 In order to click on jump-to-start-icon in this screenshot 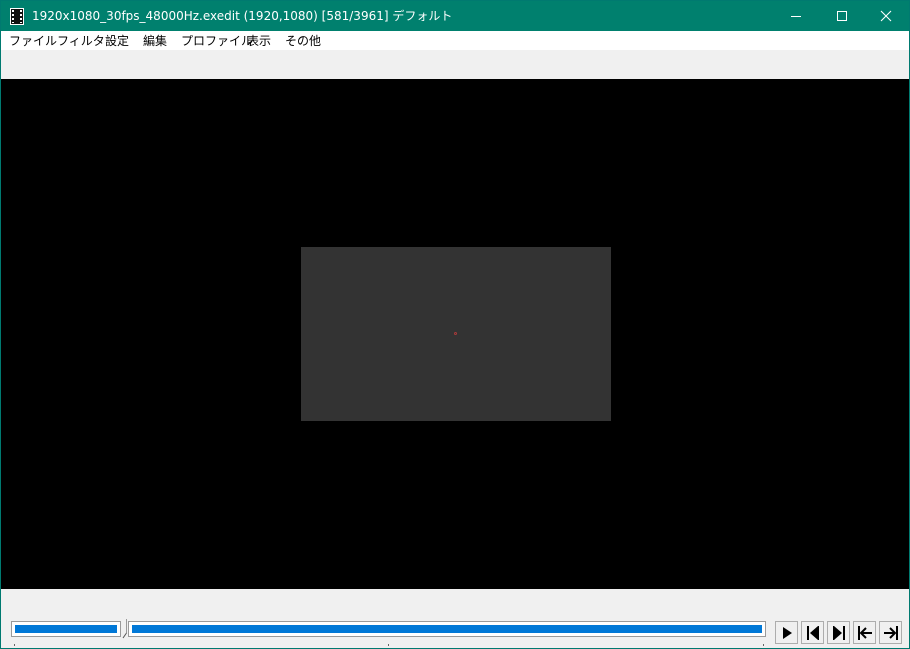, I will do `click(864, 632)`.